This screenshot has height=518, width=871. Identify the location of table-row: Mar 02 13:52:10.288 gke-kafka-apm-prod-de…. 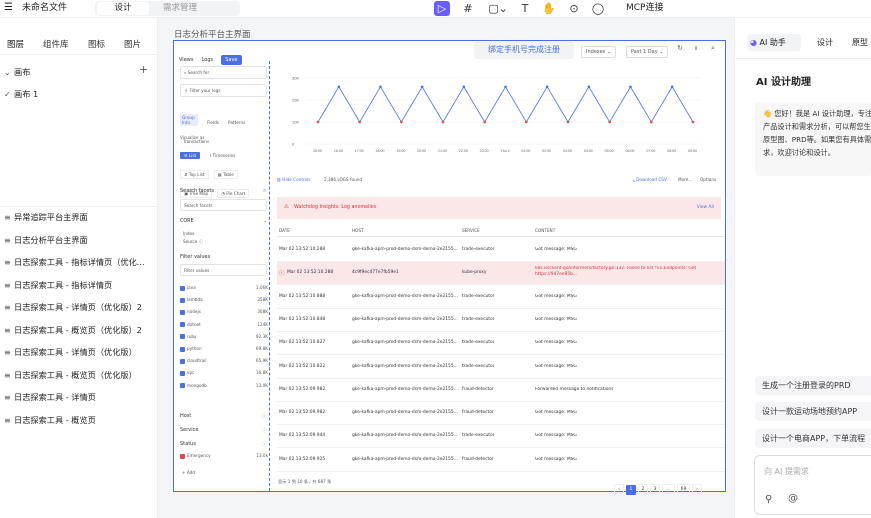
(501, 250).